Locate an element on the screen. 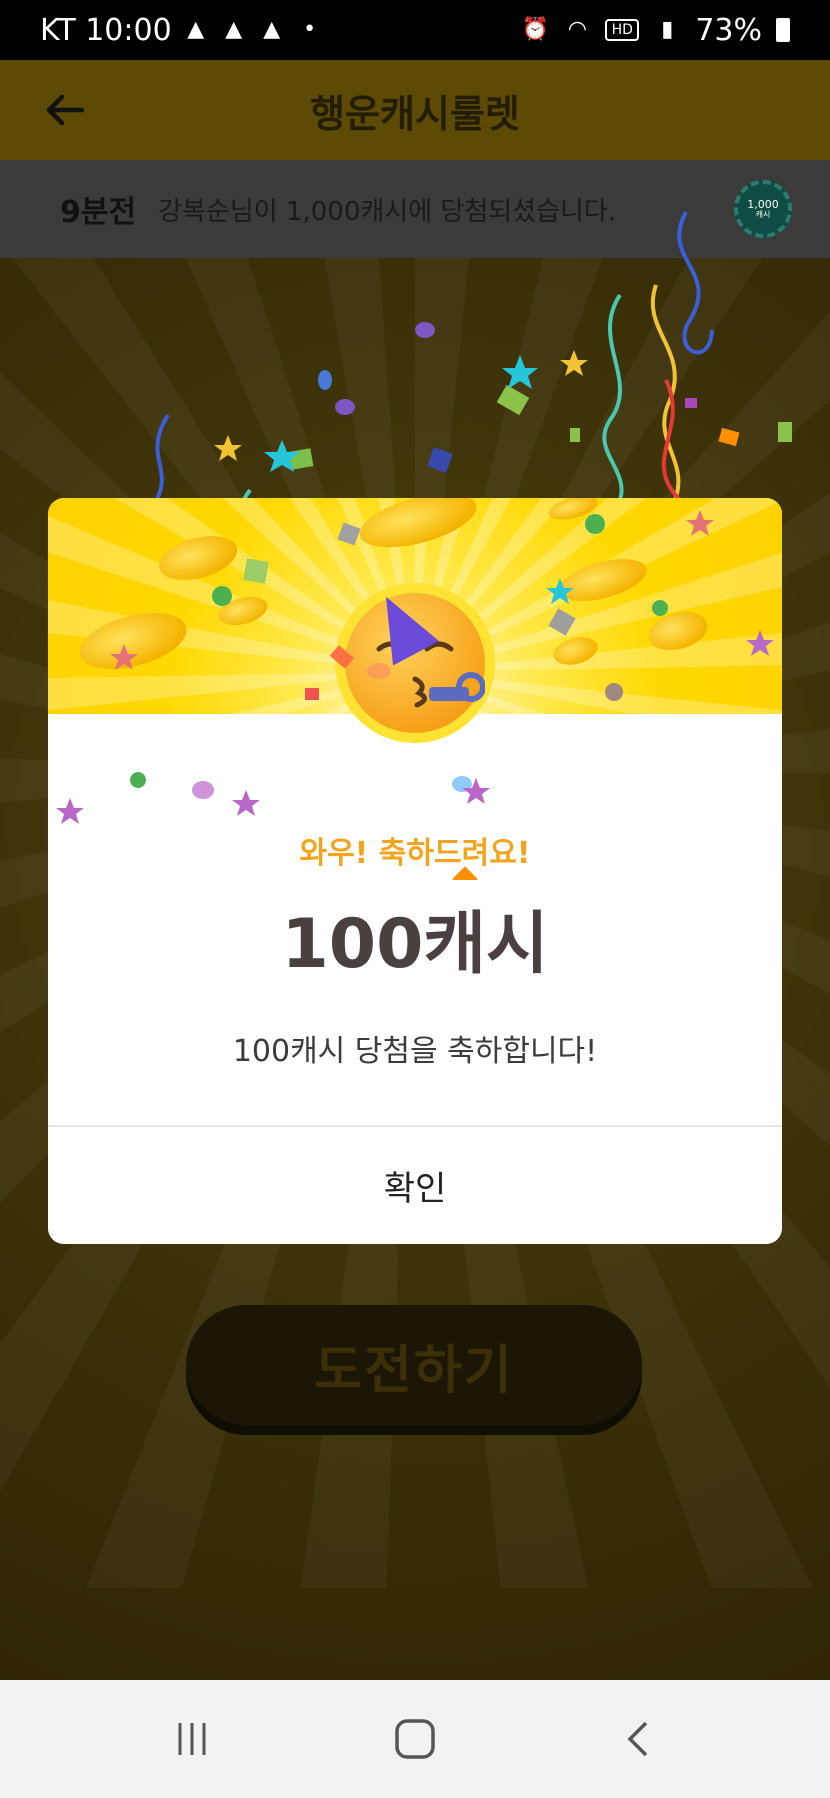 The image size is (830, 1798). prize-message: 100캐시 당첨을 축하합니다! is located at coordinates (415, 1051).